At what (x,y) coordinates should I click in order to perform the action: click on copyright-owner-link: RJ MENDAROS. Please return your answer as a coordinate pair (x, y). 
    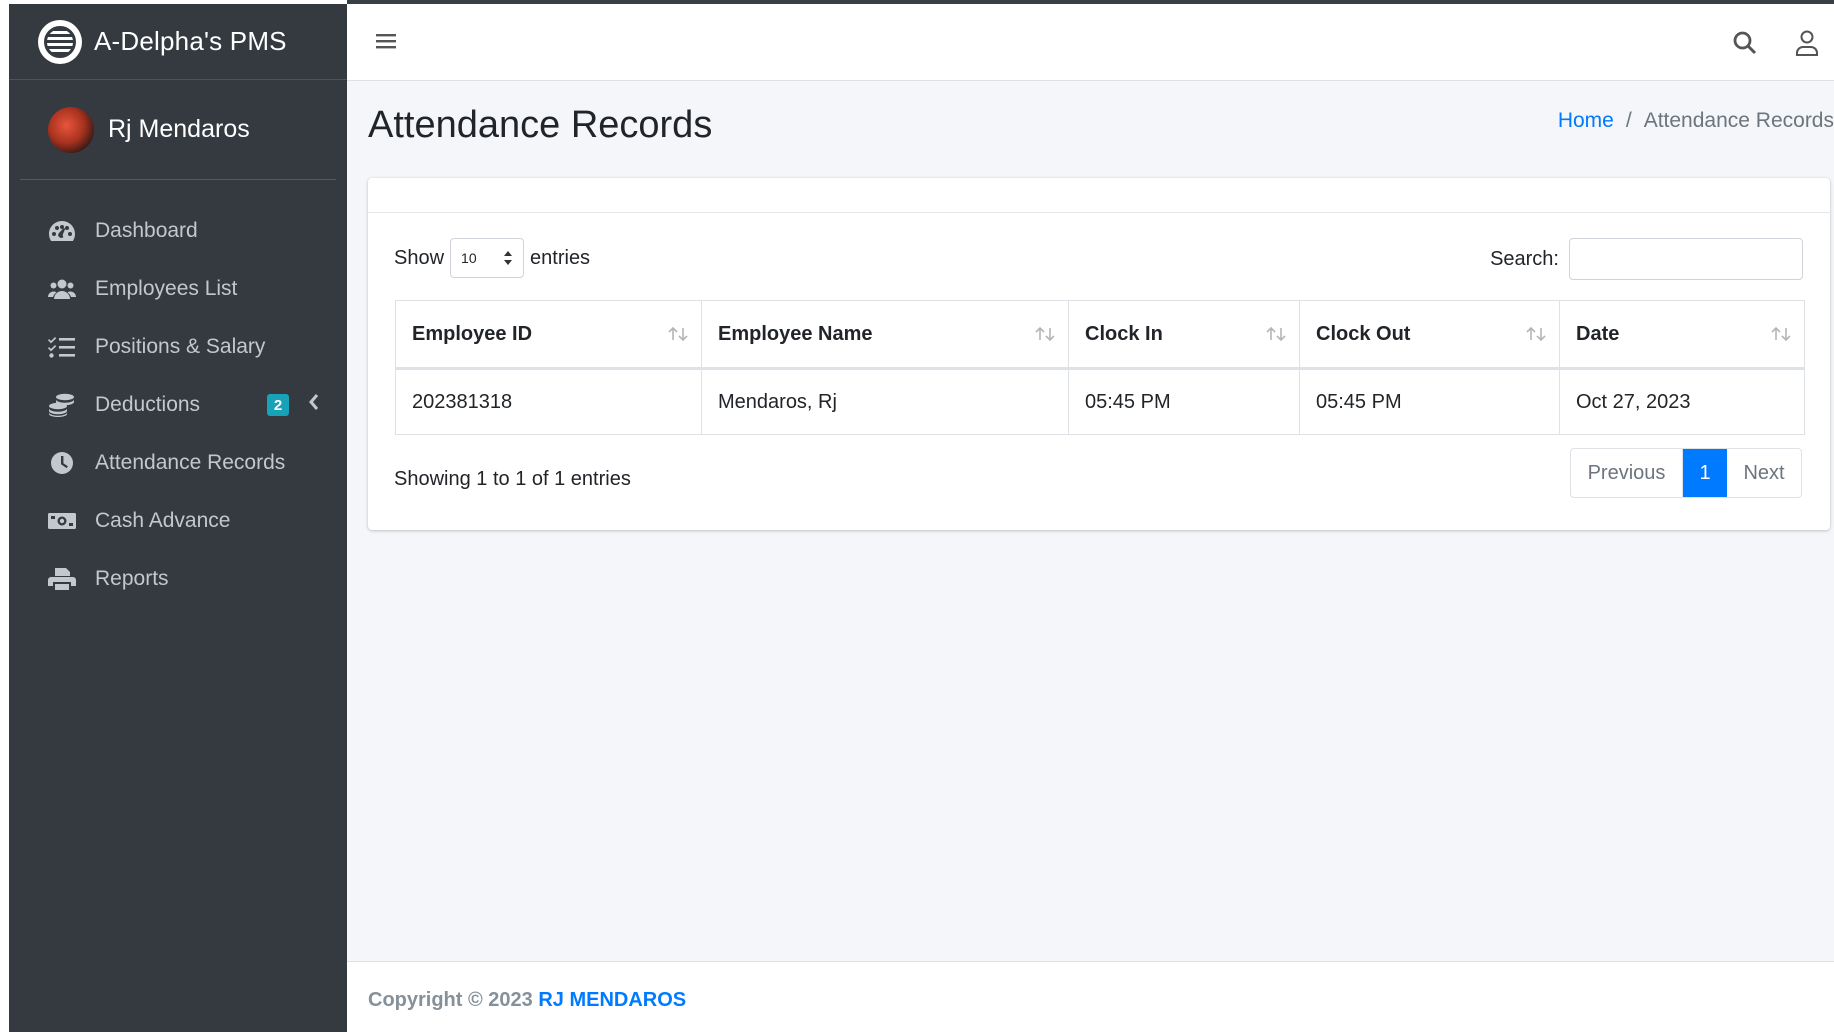
    Looking at the image, I should click on (612, 1000).